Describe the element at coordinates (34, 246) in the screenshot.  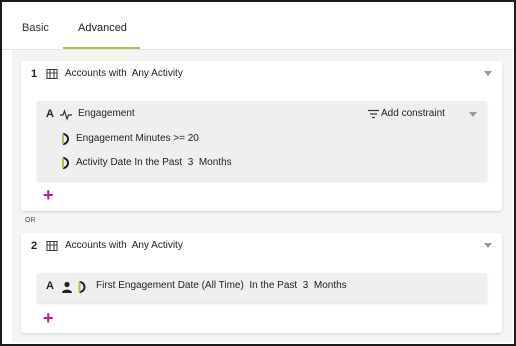
I see `block-number: 2` at that location.